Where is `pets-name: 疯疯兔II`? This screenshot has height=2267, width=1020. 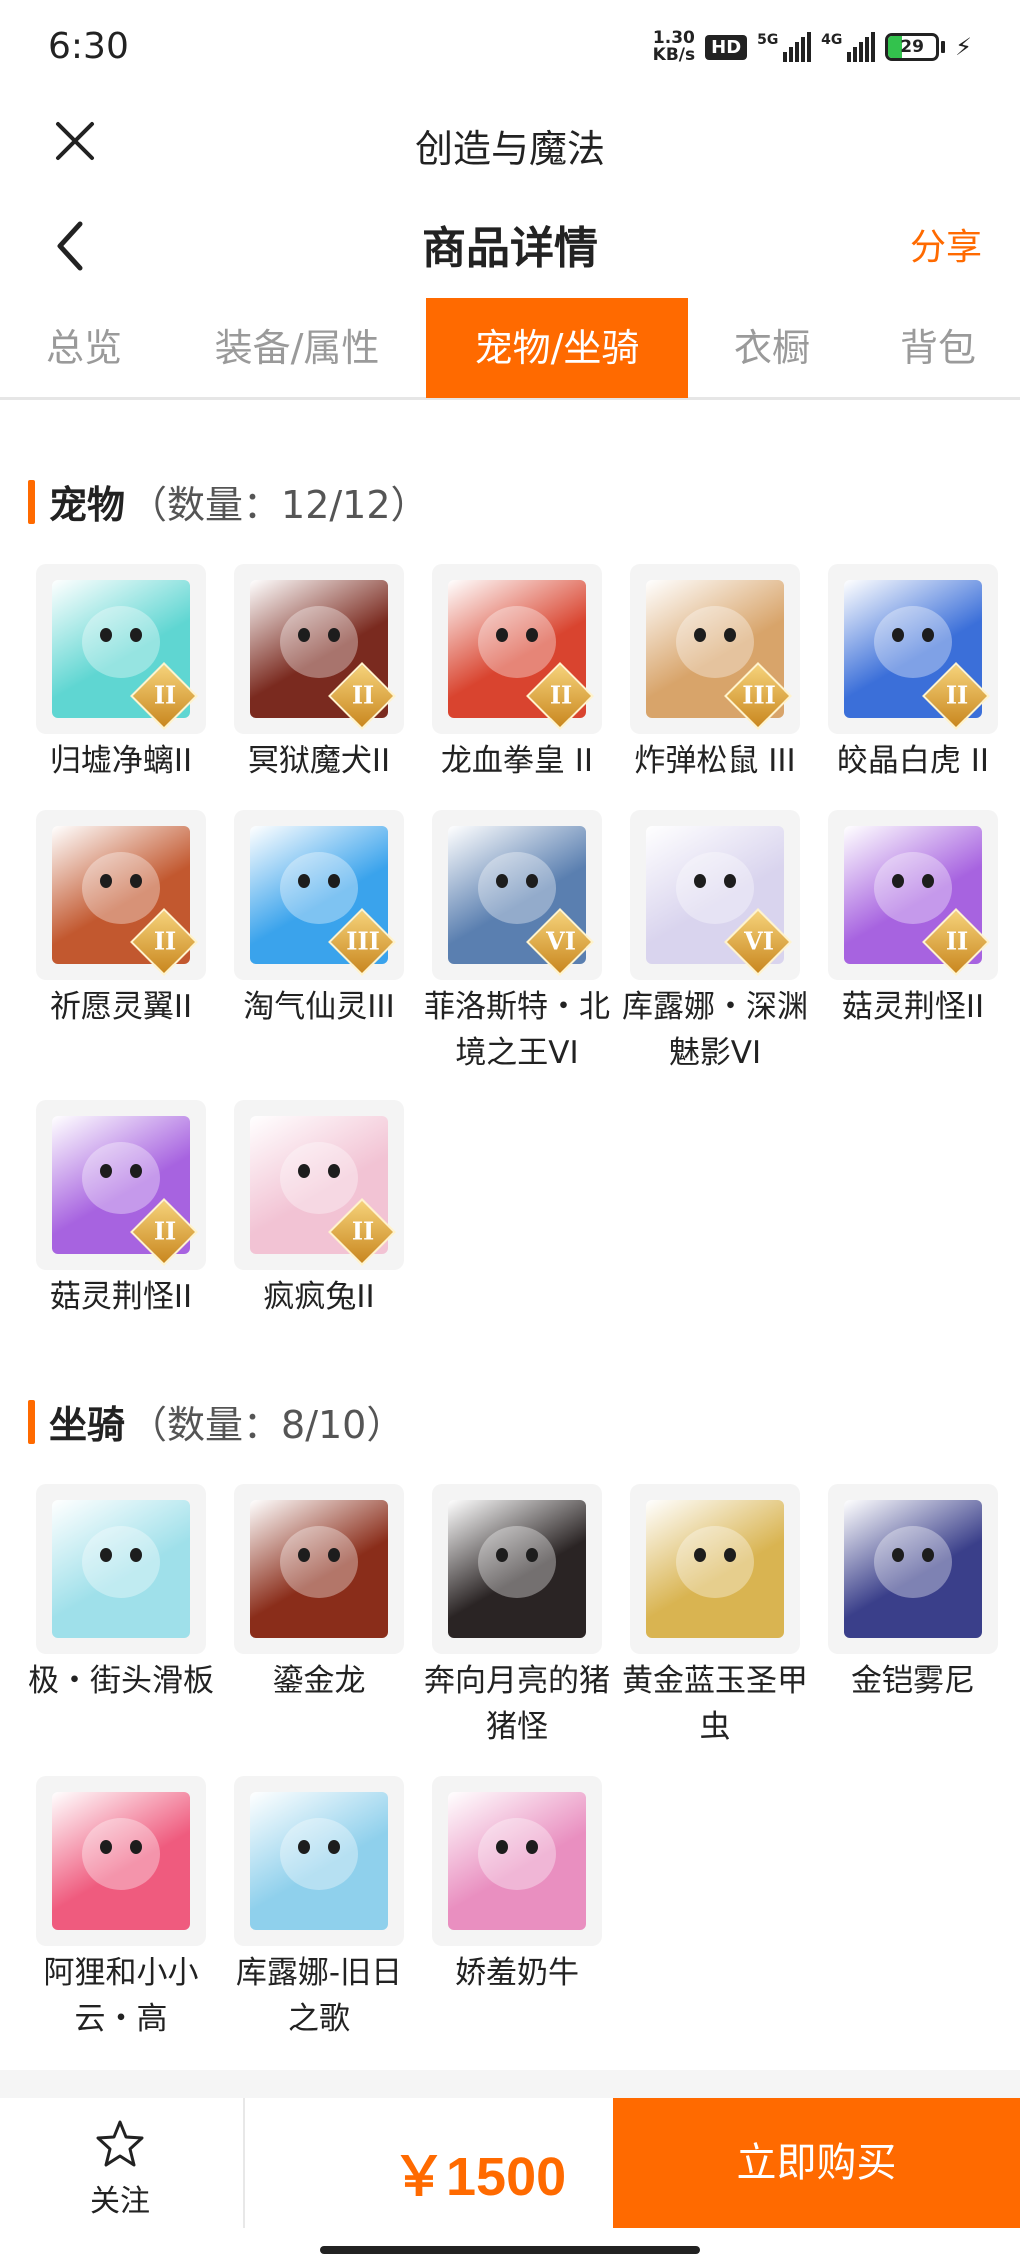
pets-name: 疯疯兔II is located at coordinates (319, 1297).